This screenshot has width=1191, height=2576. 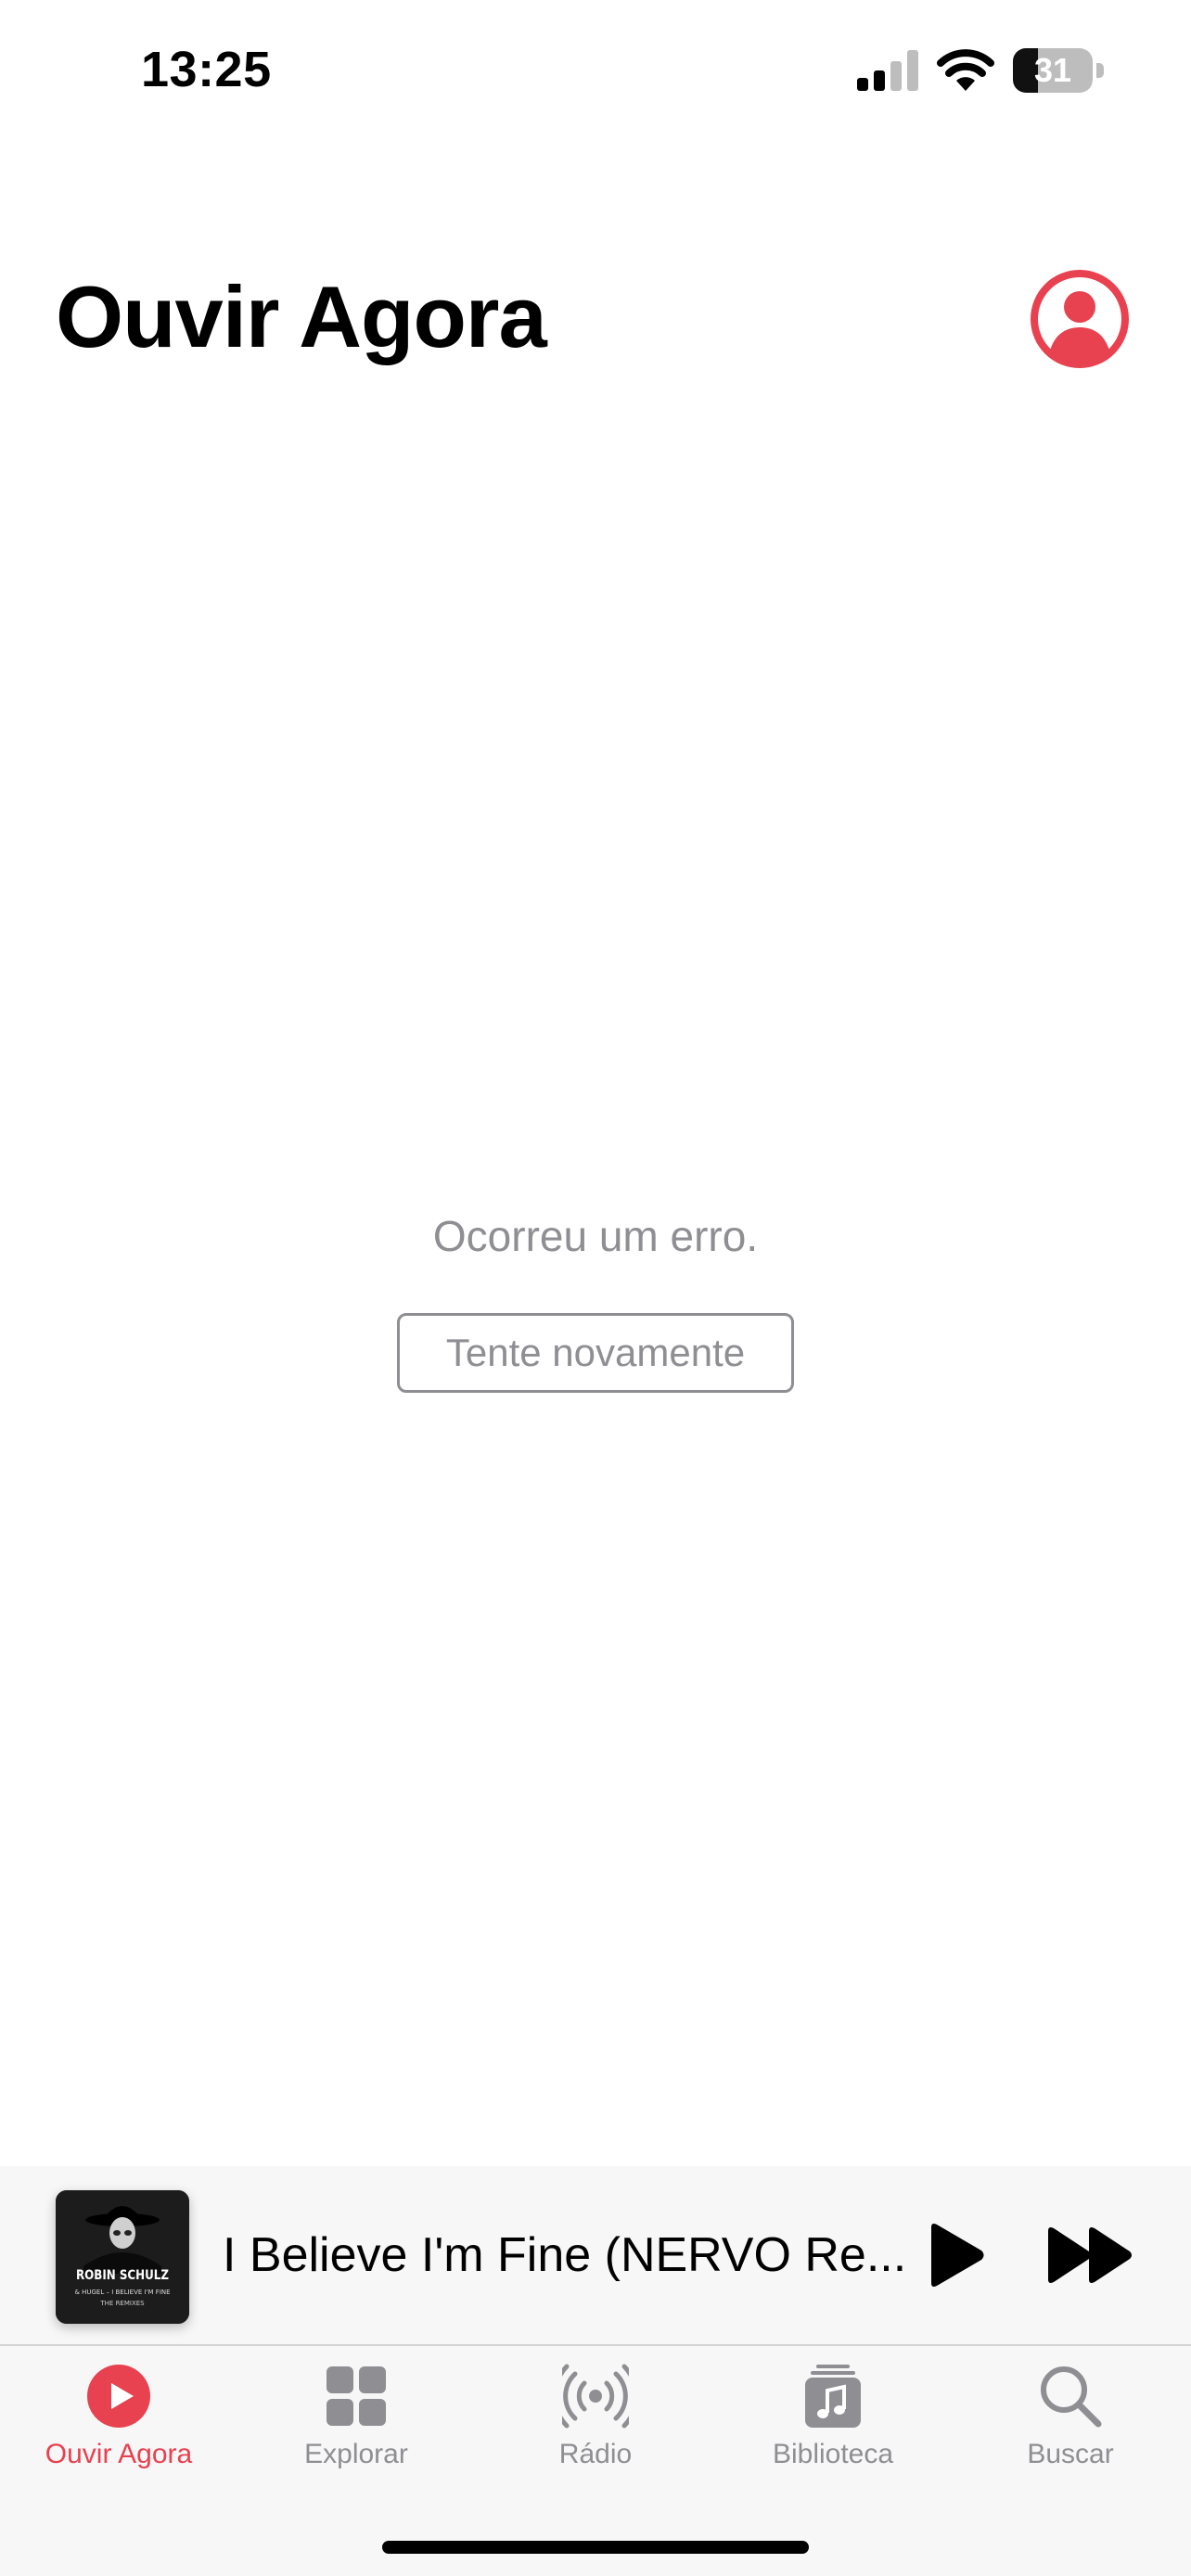 What do you see at coordinates (122, 2275) in the screenshot?
I see `artwork-artist: ROBIN SCHULZ` at bounding box center [122, 2275].